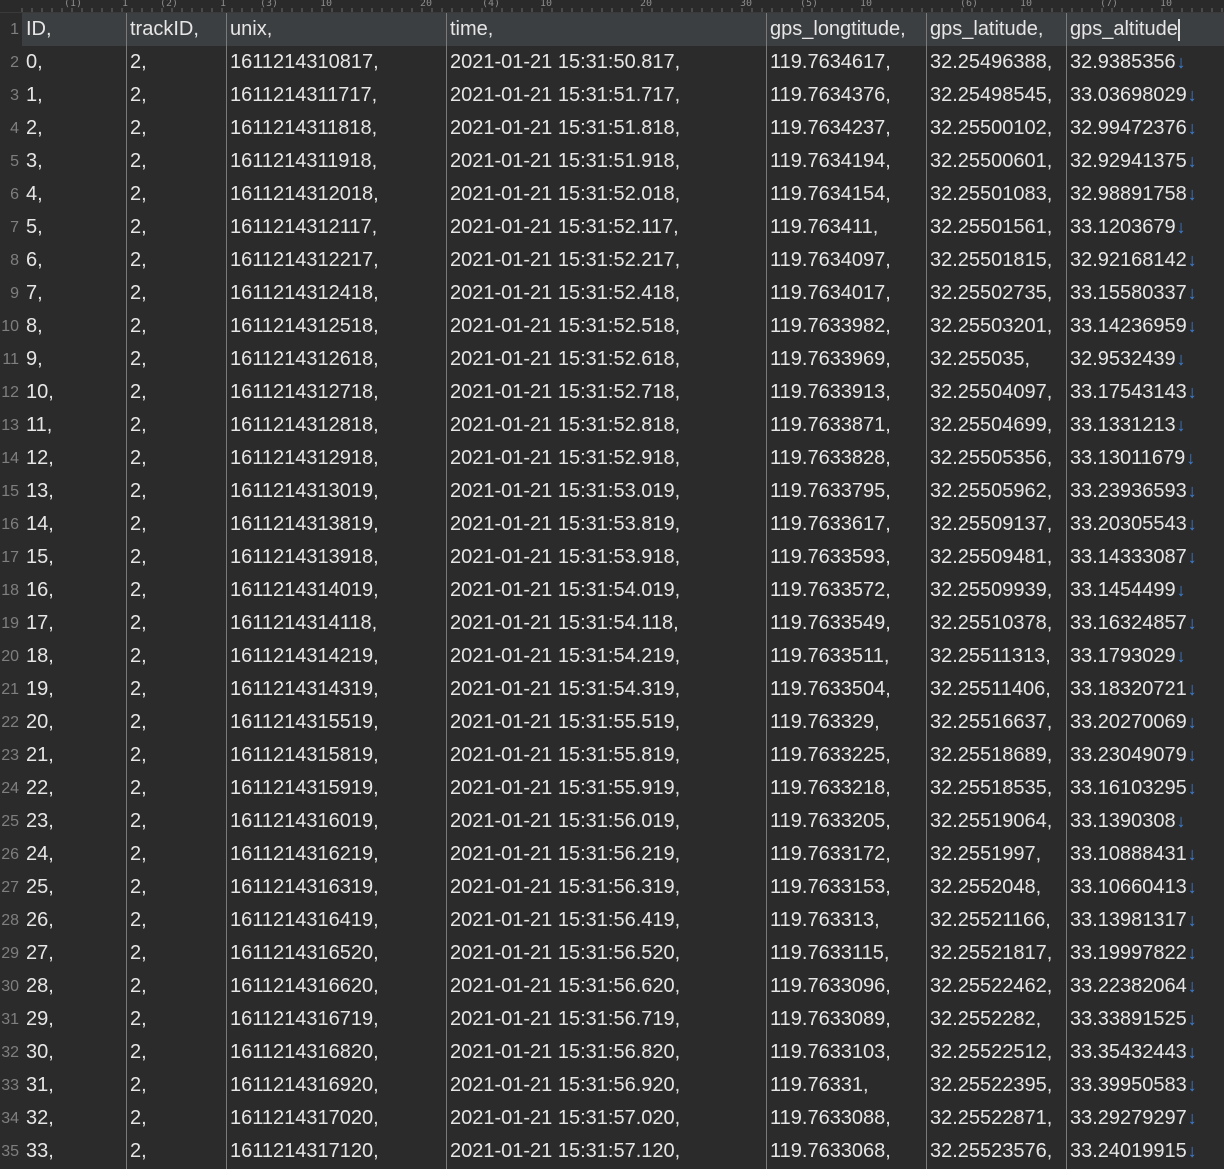  I want to click on cell-id: 10,, so click(74, 392).